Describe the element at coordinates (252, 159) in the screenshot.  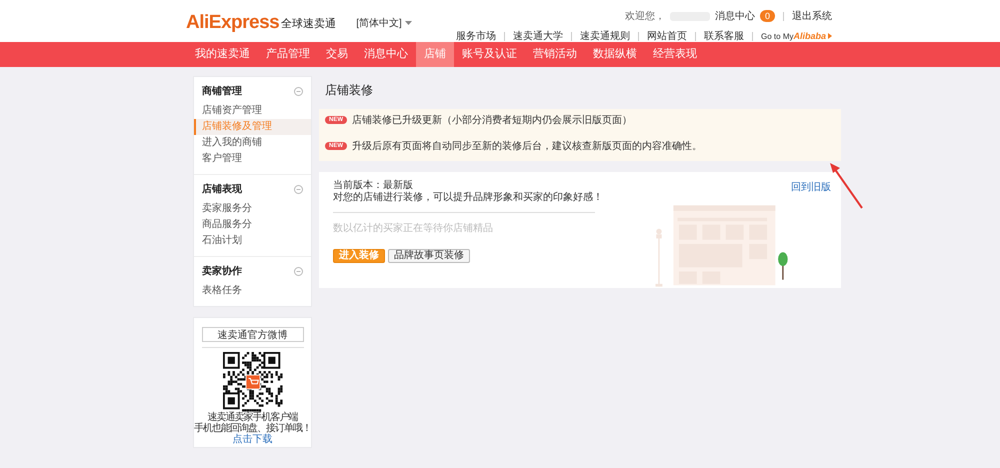
I see `sidebar-item: 客户管理` at that location.